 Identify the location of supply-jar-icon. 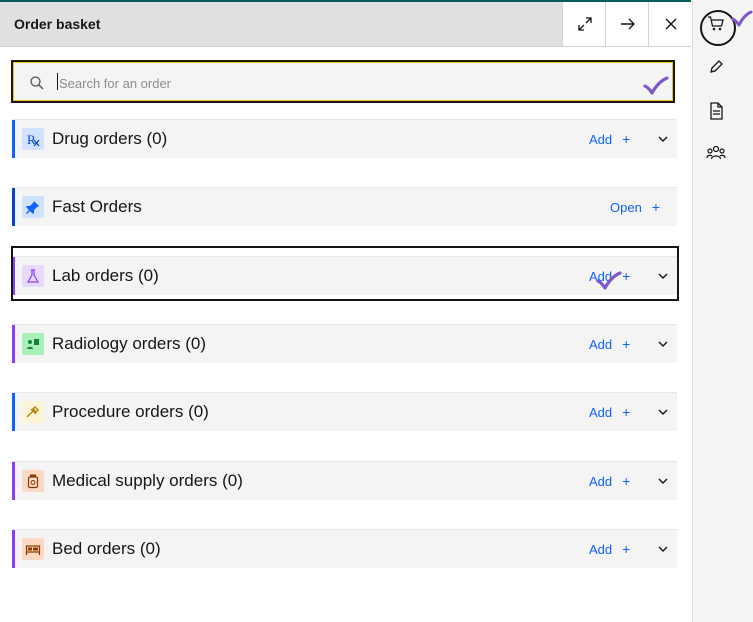
(33, 481).